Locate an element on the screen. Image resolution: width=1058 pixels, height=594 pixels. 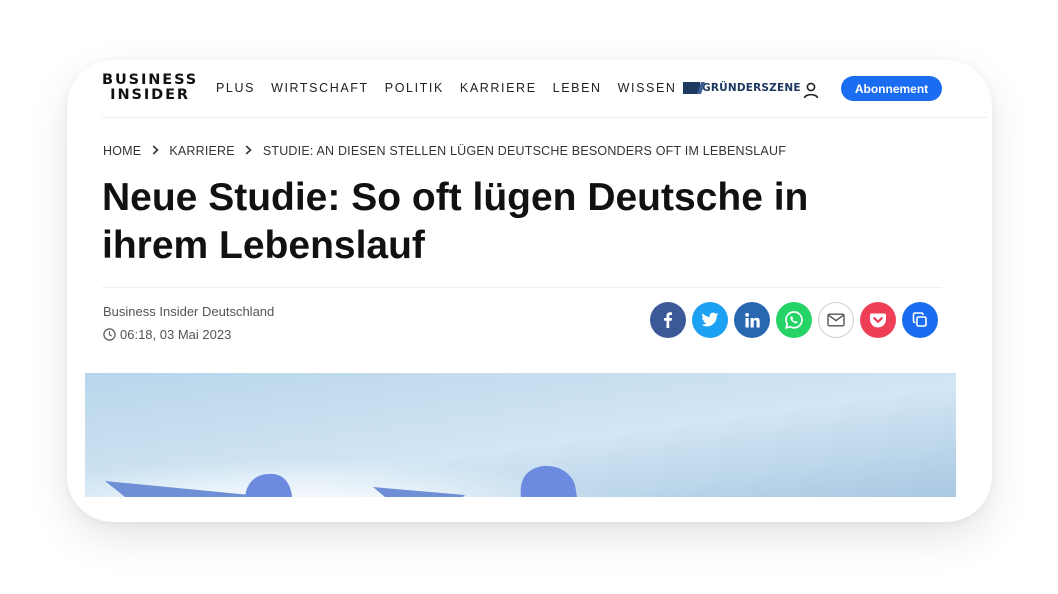
share-whatsapp-button is located at coordinates (794, 320).